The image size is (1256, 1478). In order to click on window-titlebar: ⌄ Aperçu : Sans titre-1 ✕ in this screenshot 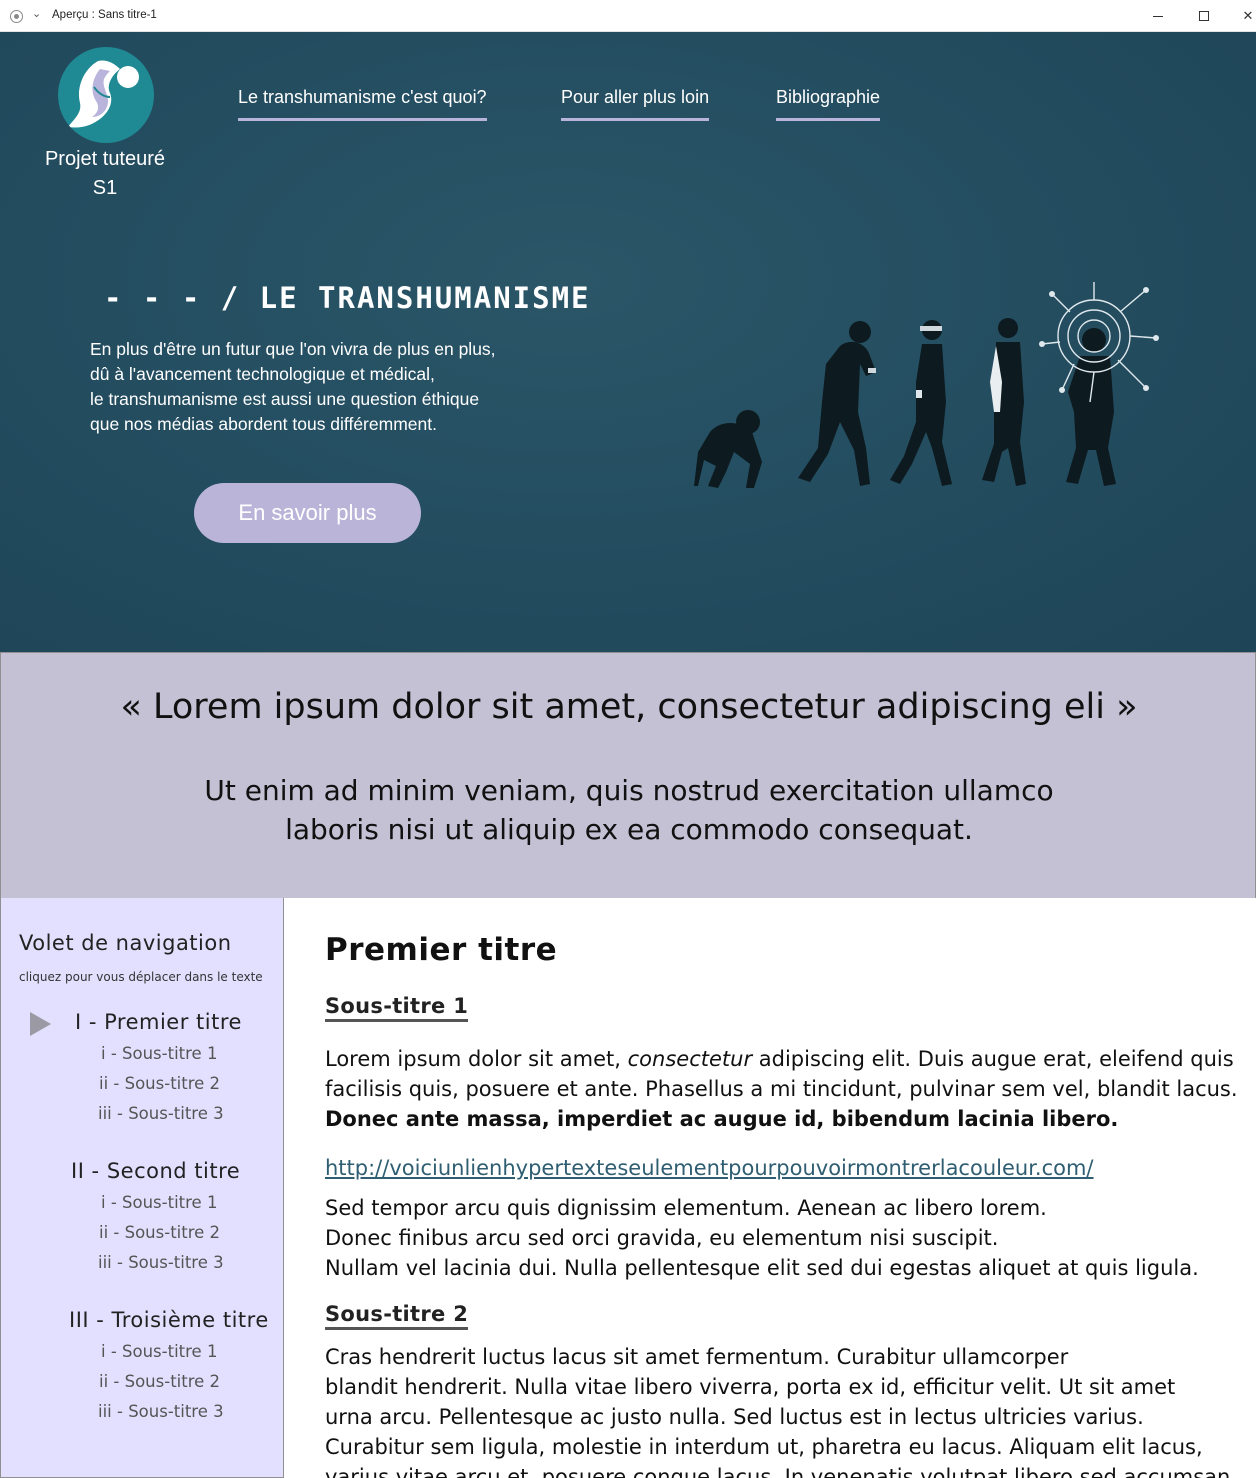, I will do `click(628, 16)`.